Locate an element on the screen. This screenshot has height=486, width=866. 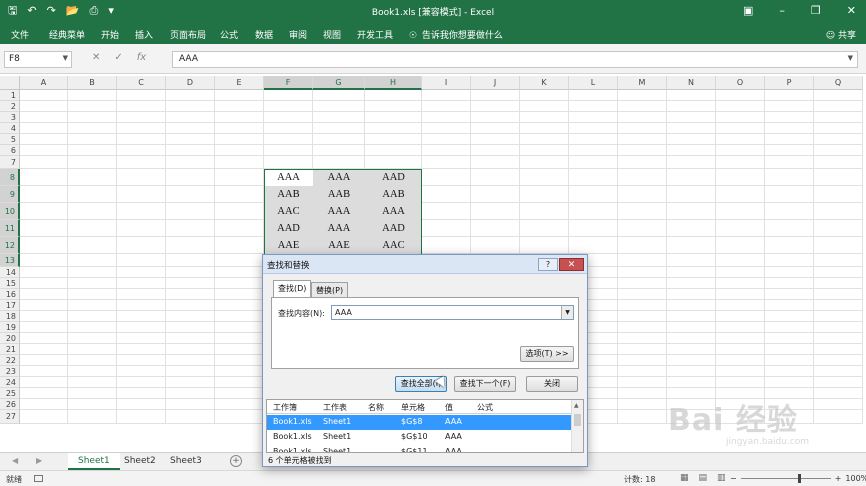
tab-find: 查找(D) is located at coordinates (292, 289).